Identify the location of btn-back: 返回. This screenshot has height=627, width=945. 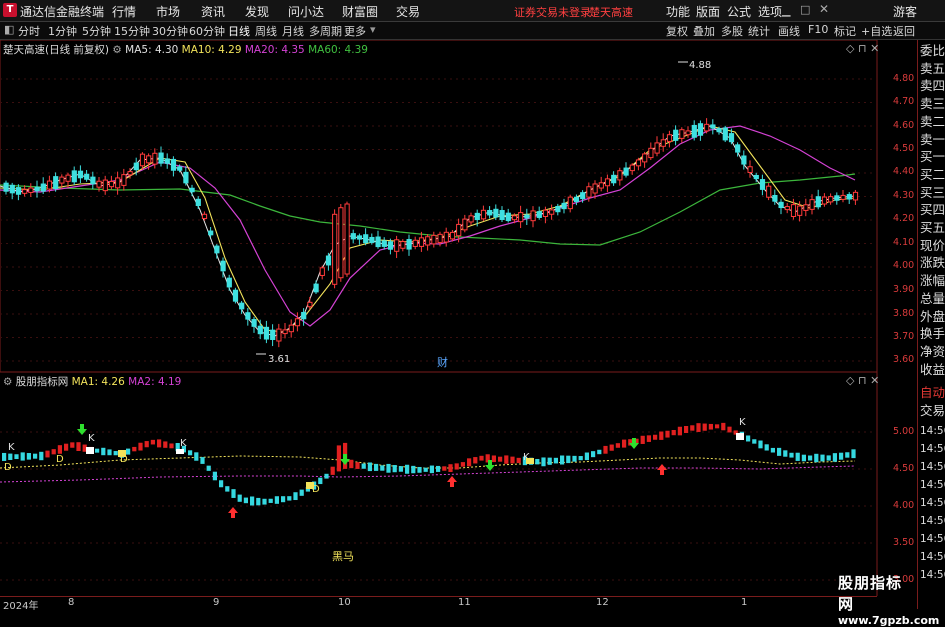
(904, 31).